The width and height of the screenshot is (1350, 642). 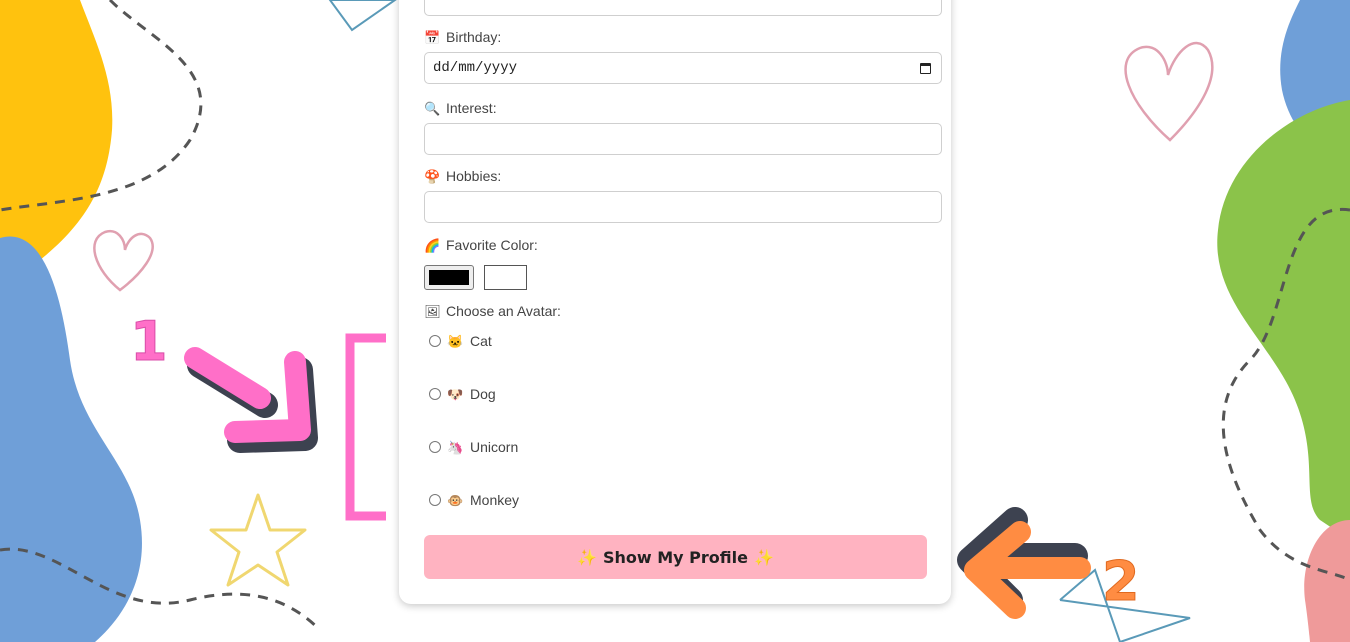 What do you see at coordinates (925, 68) in the screenshot?
I see `calendar-picker-icon` at bounding box center [925, 68].